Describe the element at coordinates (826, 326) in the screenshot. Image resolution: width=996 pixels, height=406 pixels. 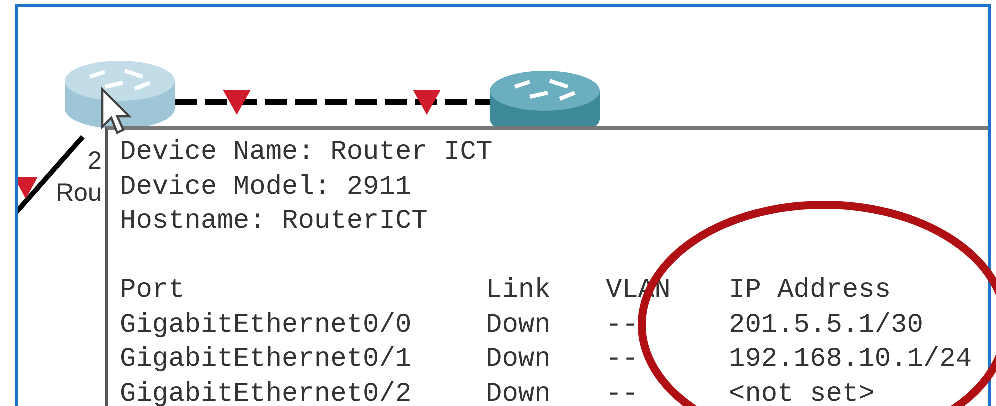
I see `table-cell-text: 201.5.5.1/30` at that location.